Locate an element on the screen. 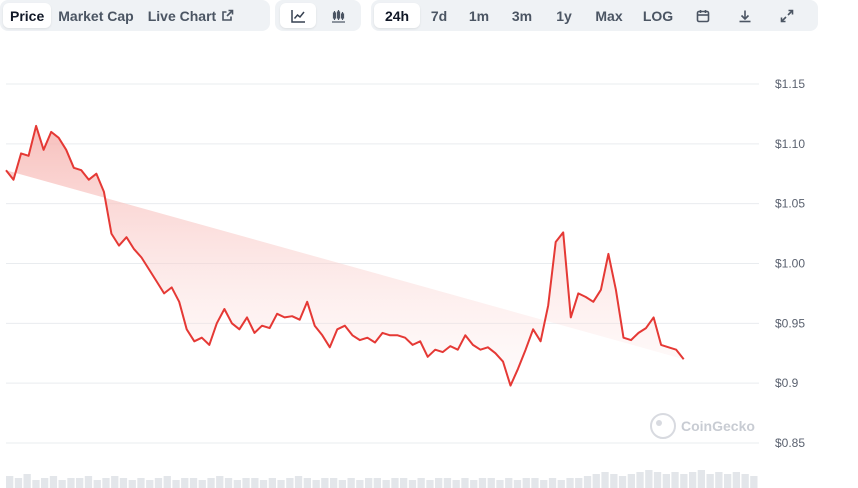 The height and width of the screenshot is (488, 858). candlestick-chart-button is located at coordinates (338, 15).